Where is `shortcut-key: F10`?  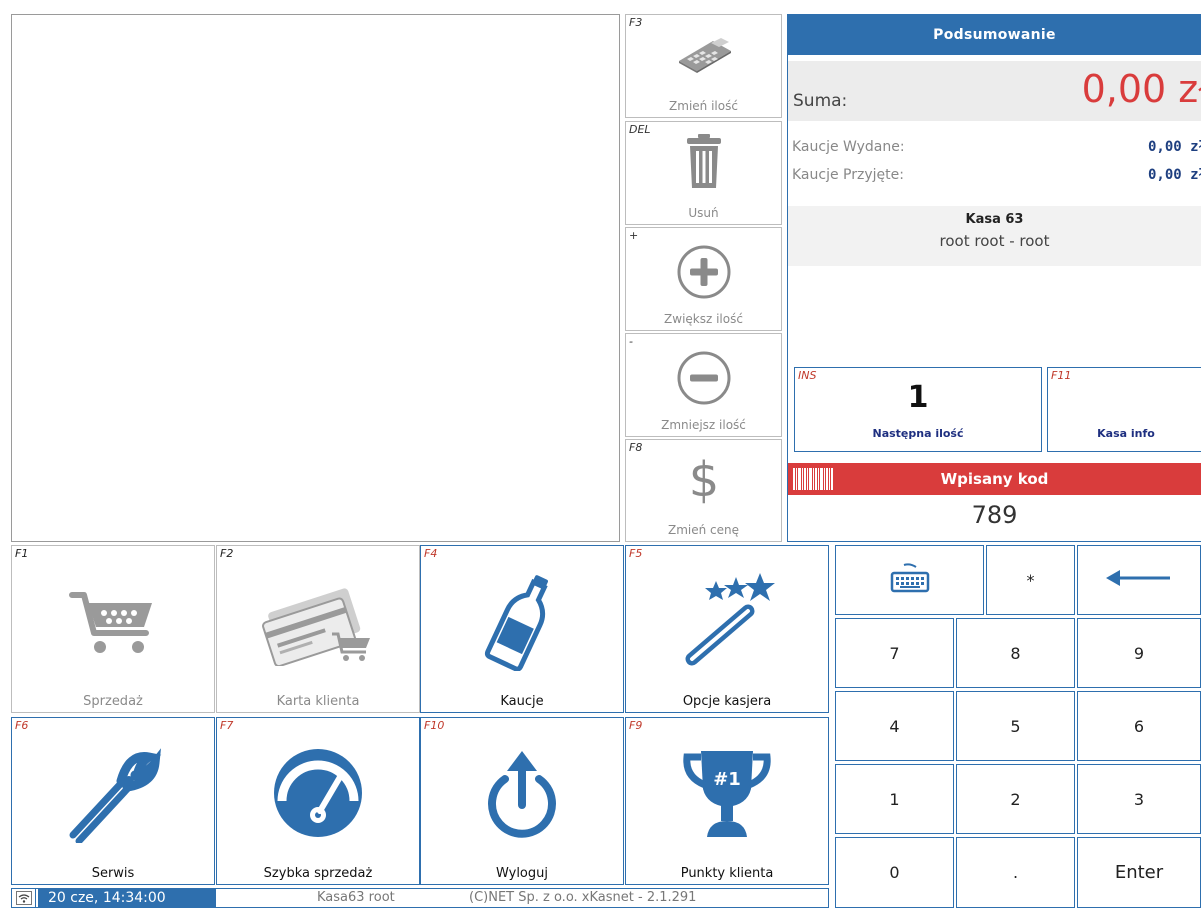 shortcut-key: F10 is located at coordinates (434, 725).